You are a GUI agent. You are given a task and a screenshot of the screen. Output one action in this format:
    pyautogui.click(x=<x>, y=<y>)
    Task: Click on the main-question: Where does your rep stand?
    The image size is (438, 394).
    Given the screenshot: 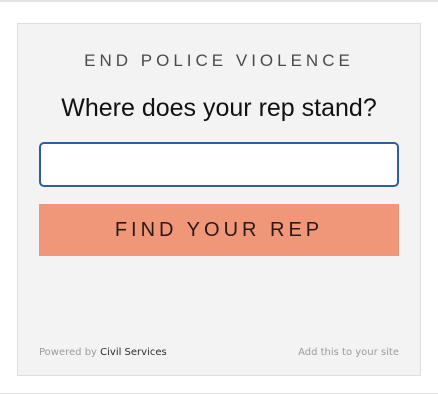 What is the action you would take?
    pyautogui.click(x=219, y=108)
    